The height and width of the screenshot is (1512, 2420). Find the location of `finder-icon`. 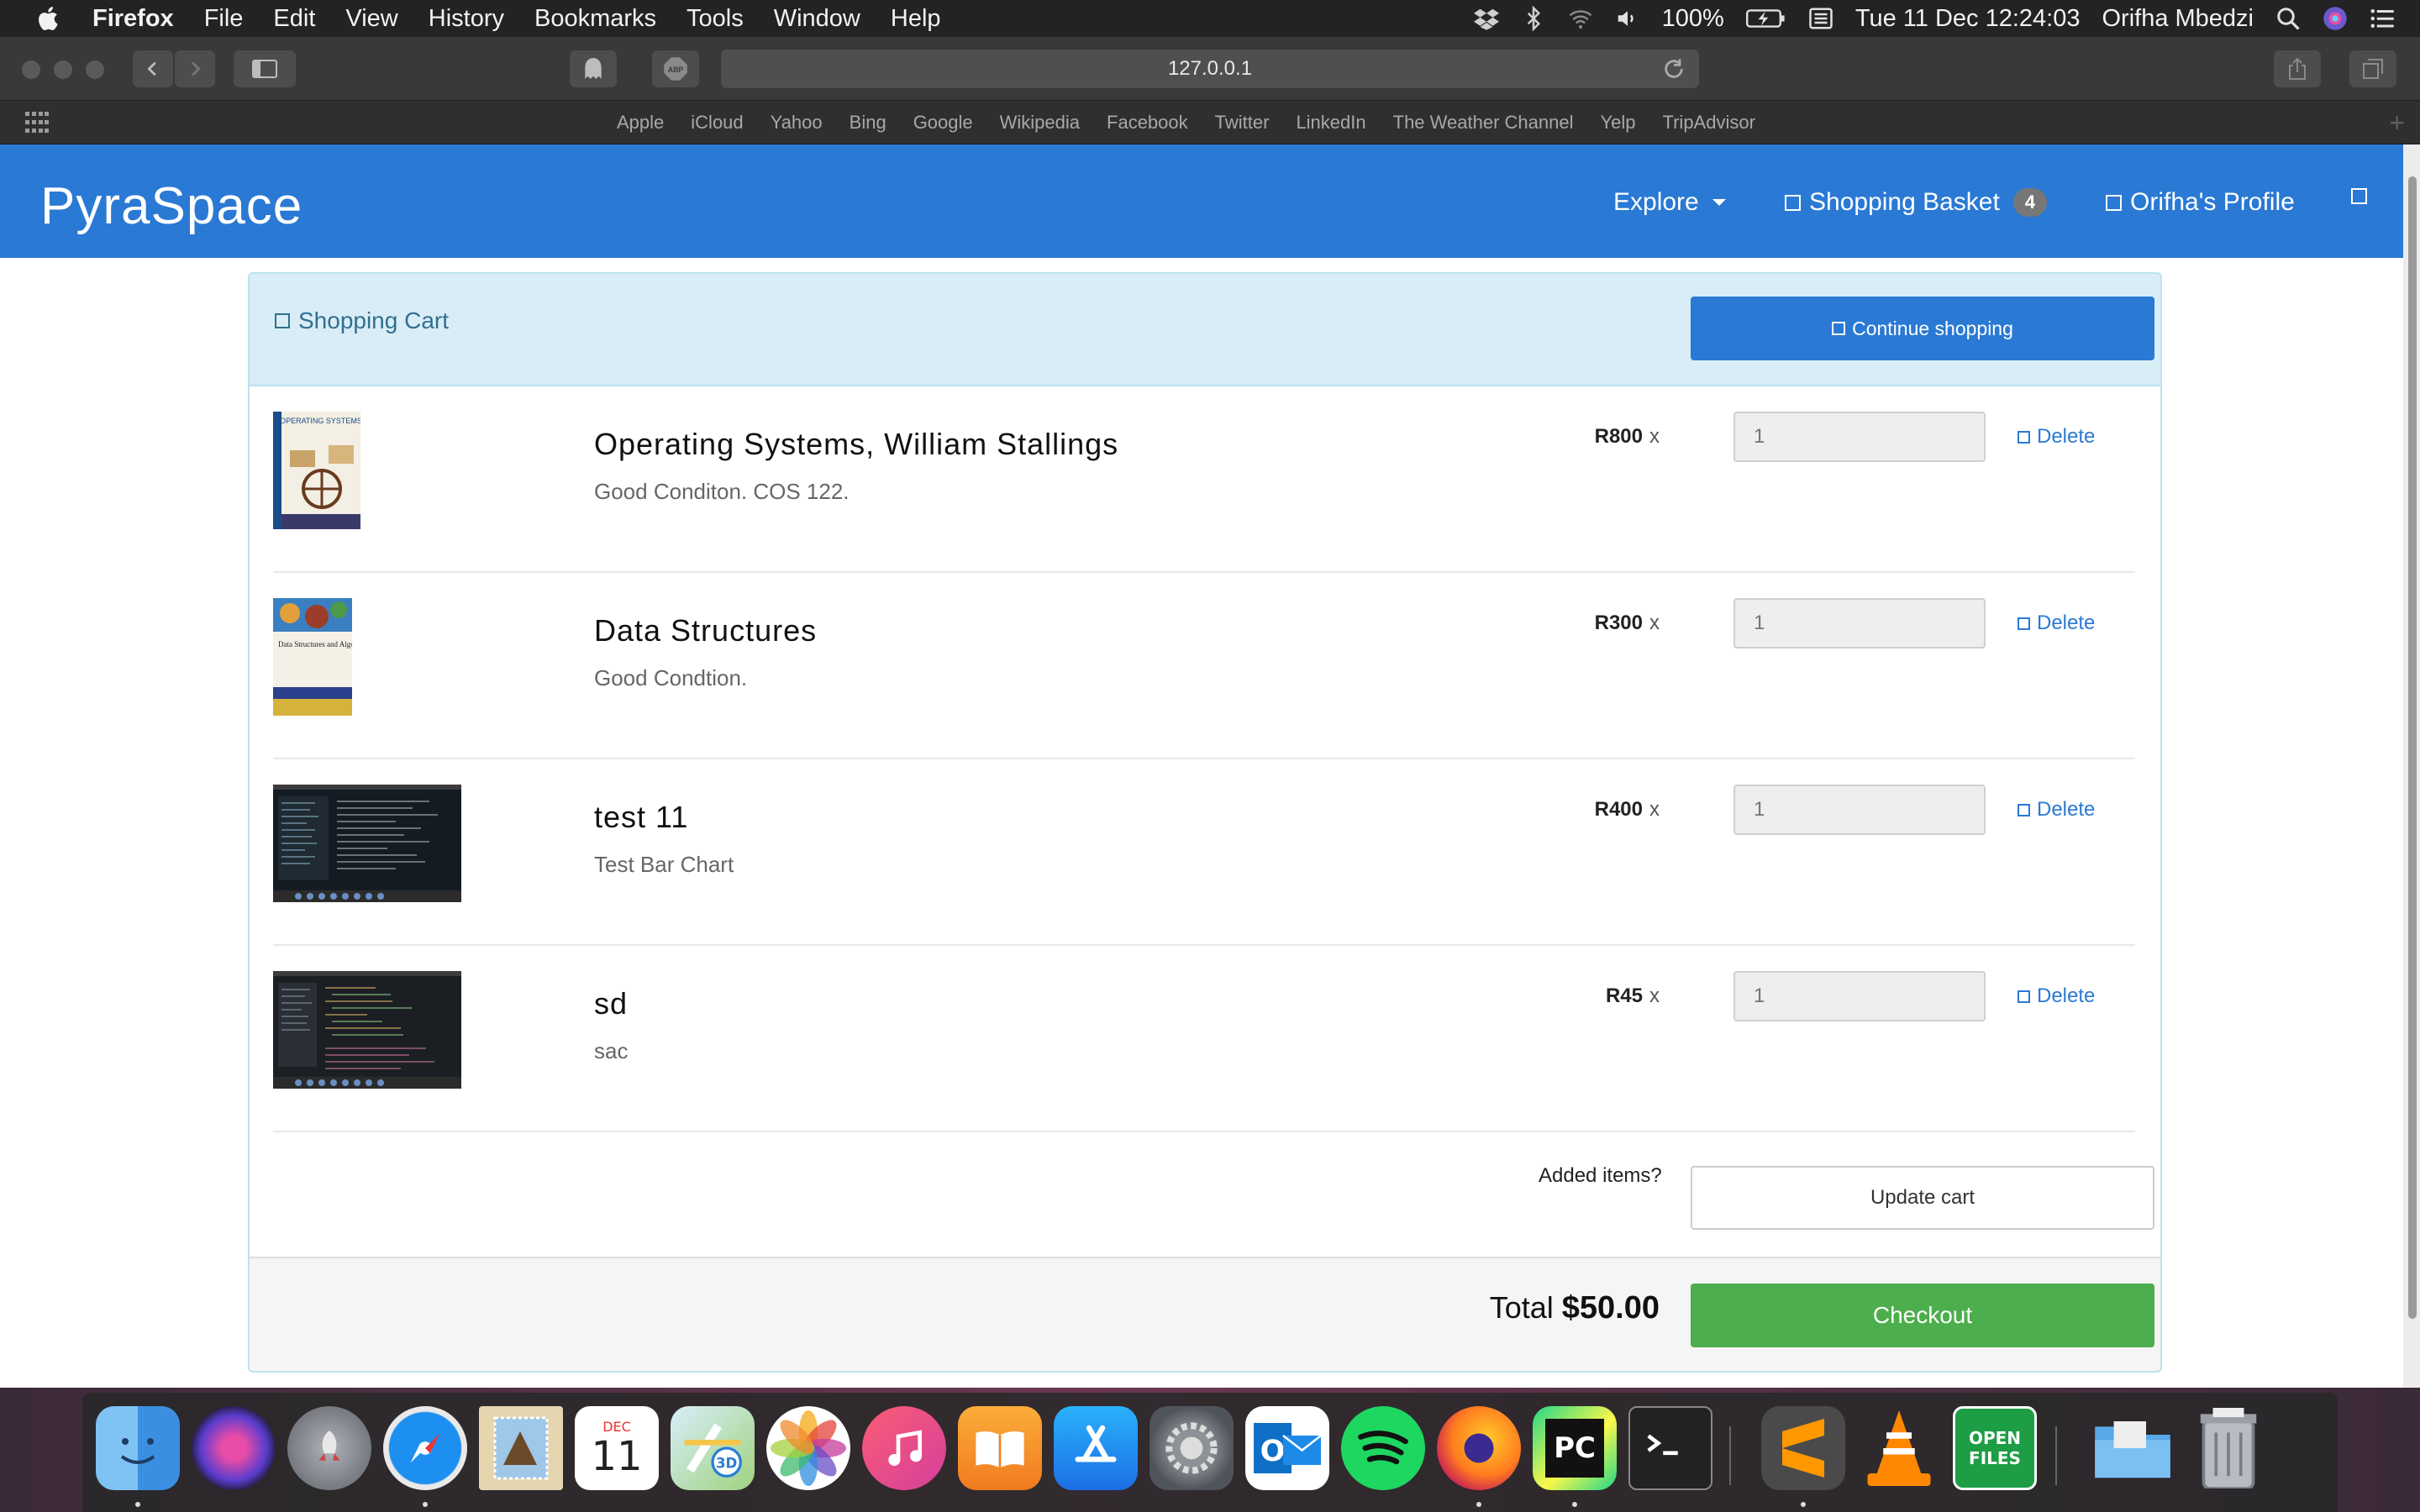

finder-icon is located at coordinates (138, 1448).